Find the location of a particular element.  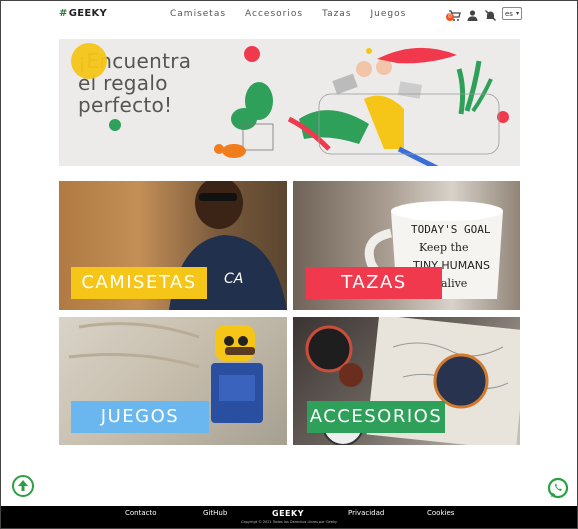

main-nav: Camisetas Accesorios Tazas Juegos is located at coordinates (288, 14).